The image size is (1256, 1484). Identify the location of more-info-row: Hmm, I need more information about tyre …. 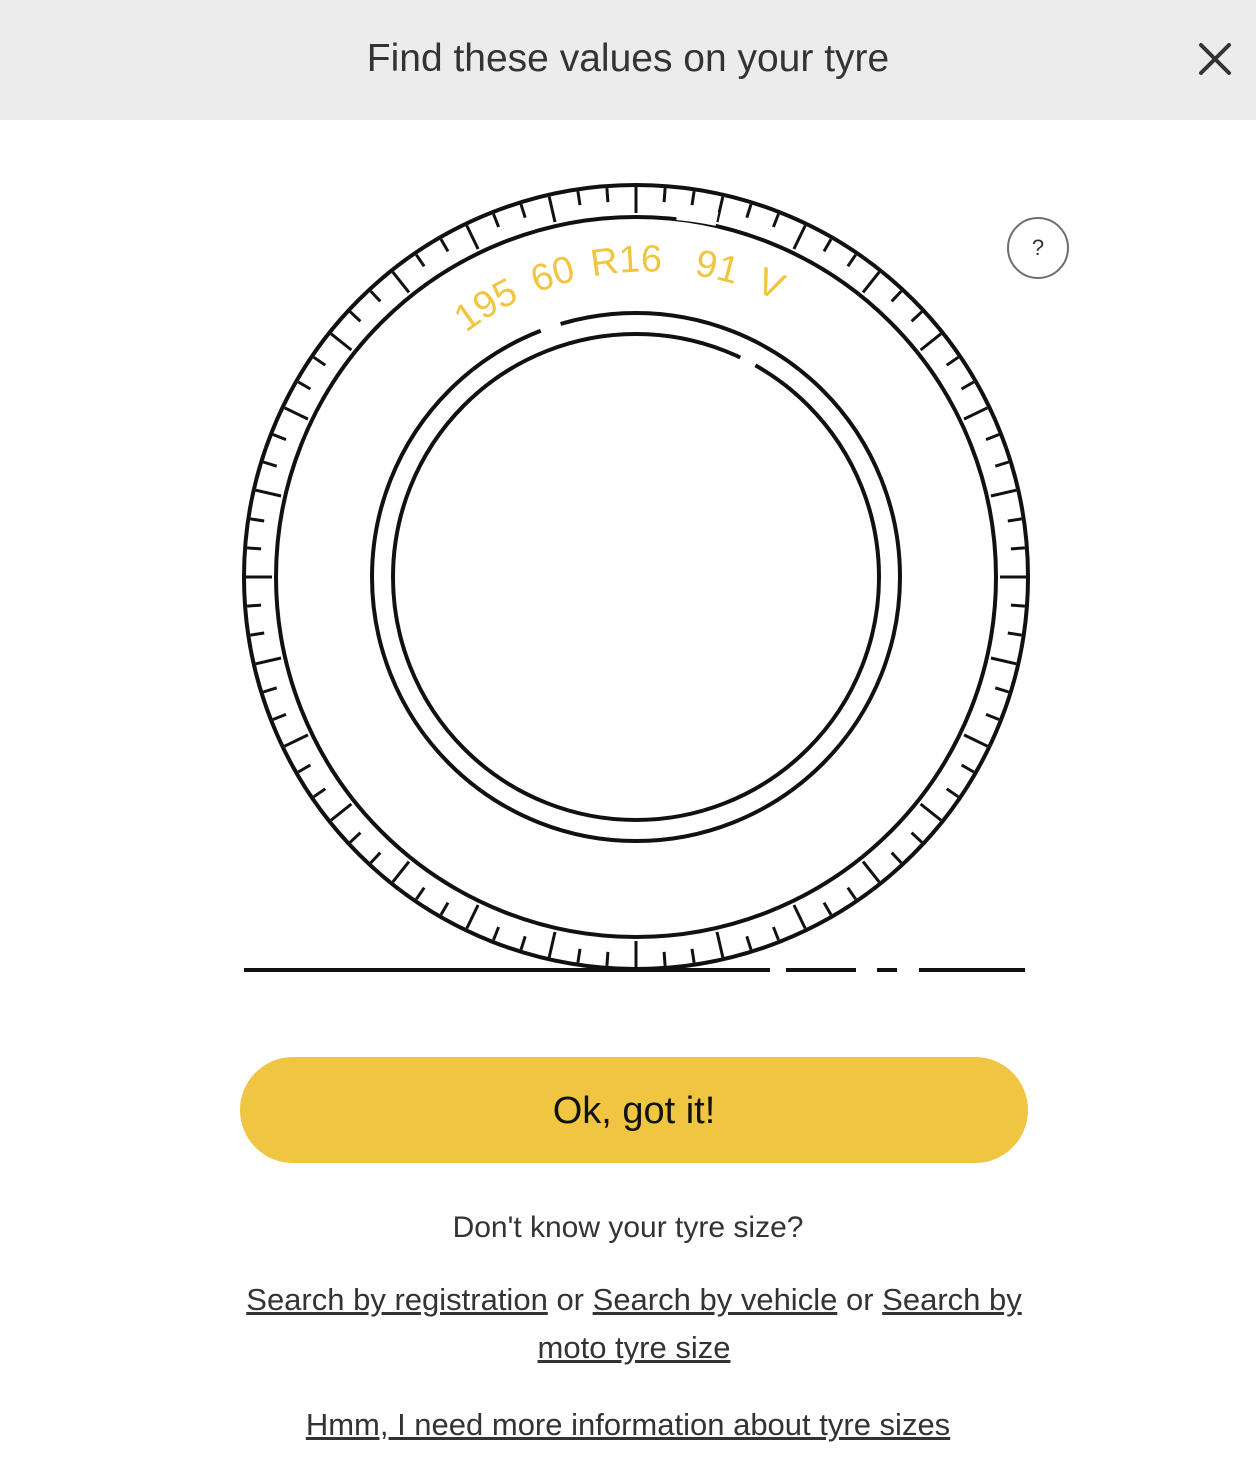
(628, 1425).